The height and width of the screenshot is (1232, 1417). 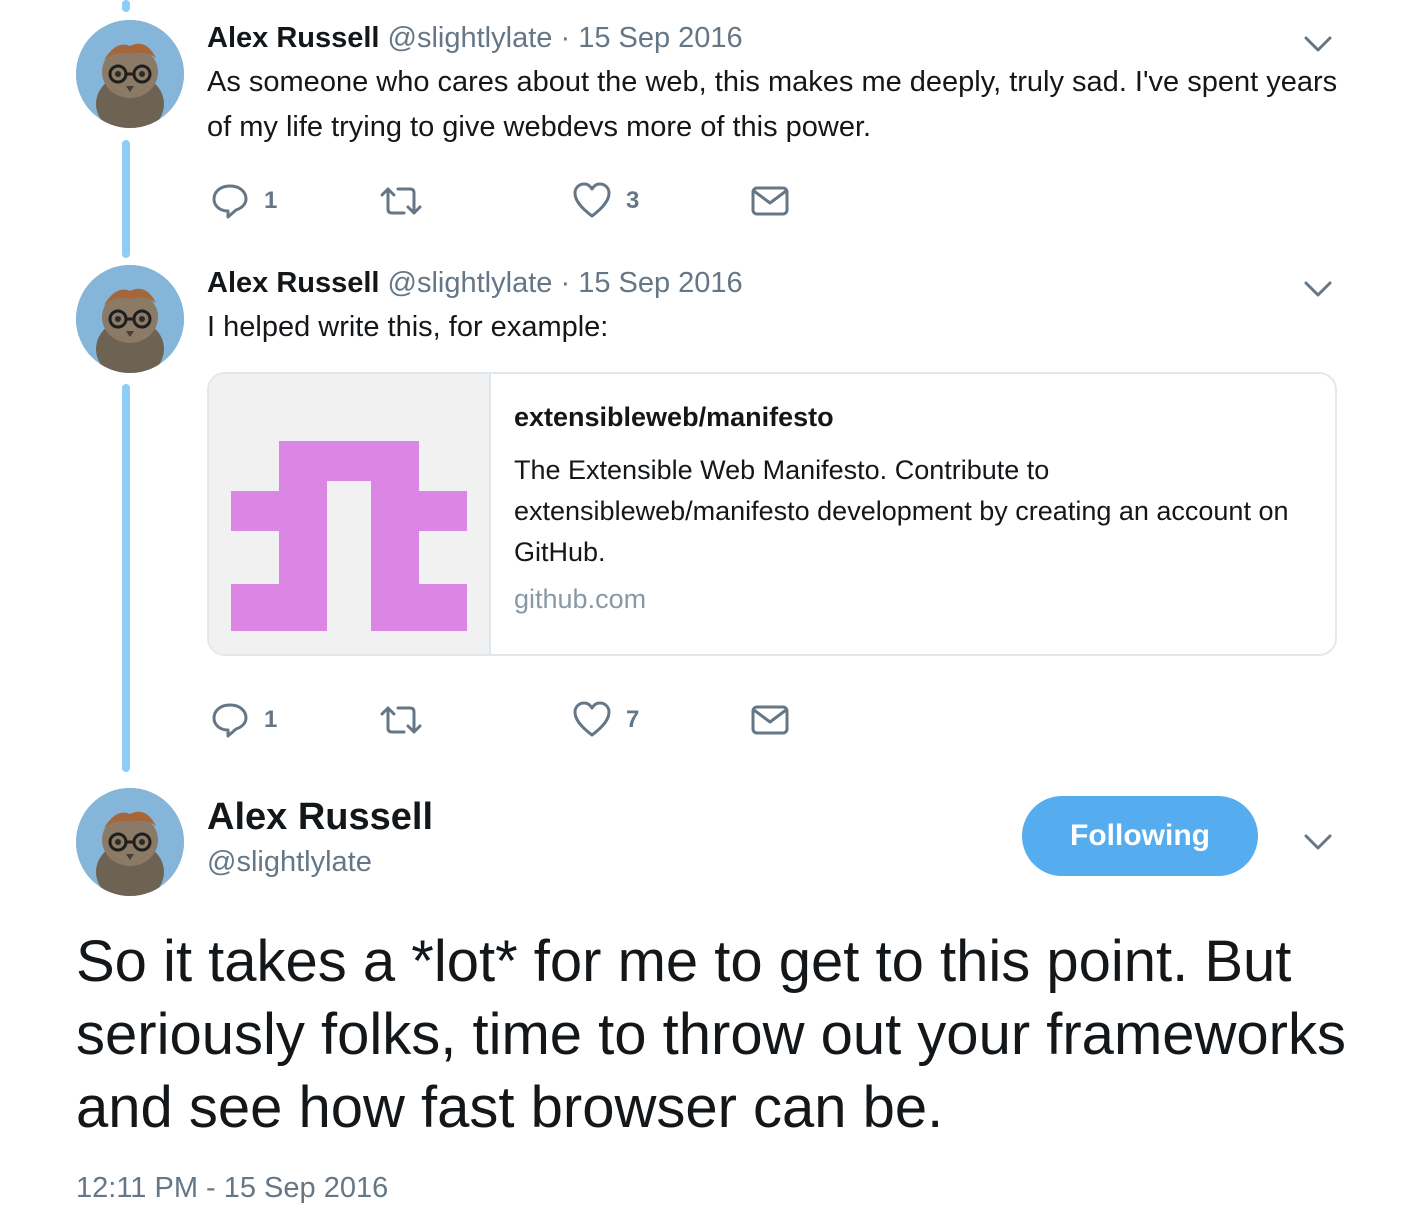 I want to click on thread-line-top, so click(x=126, y=6).